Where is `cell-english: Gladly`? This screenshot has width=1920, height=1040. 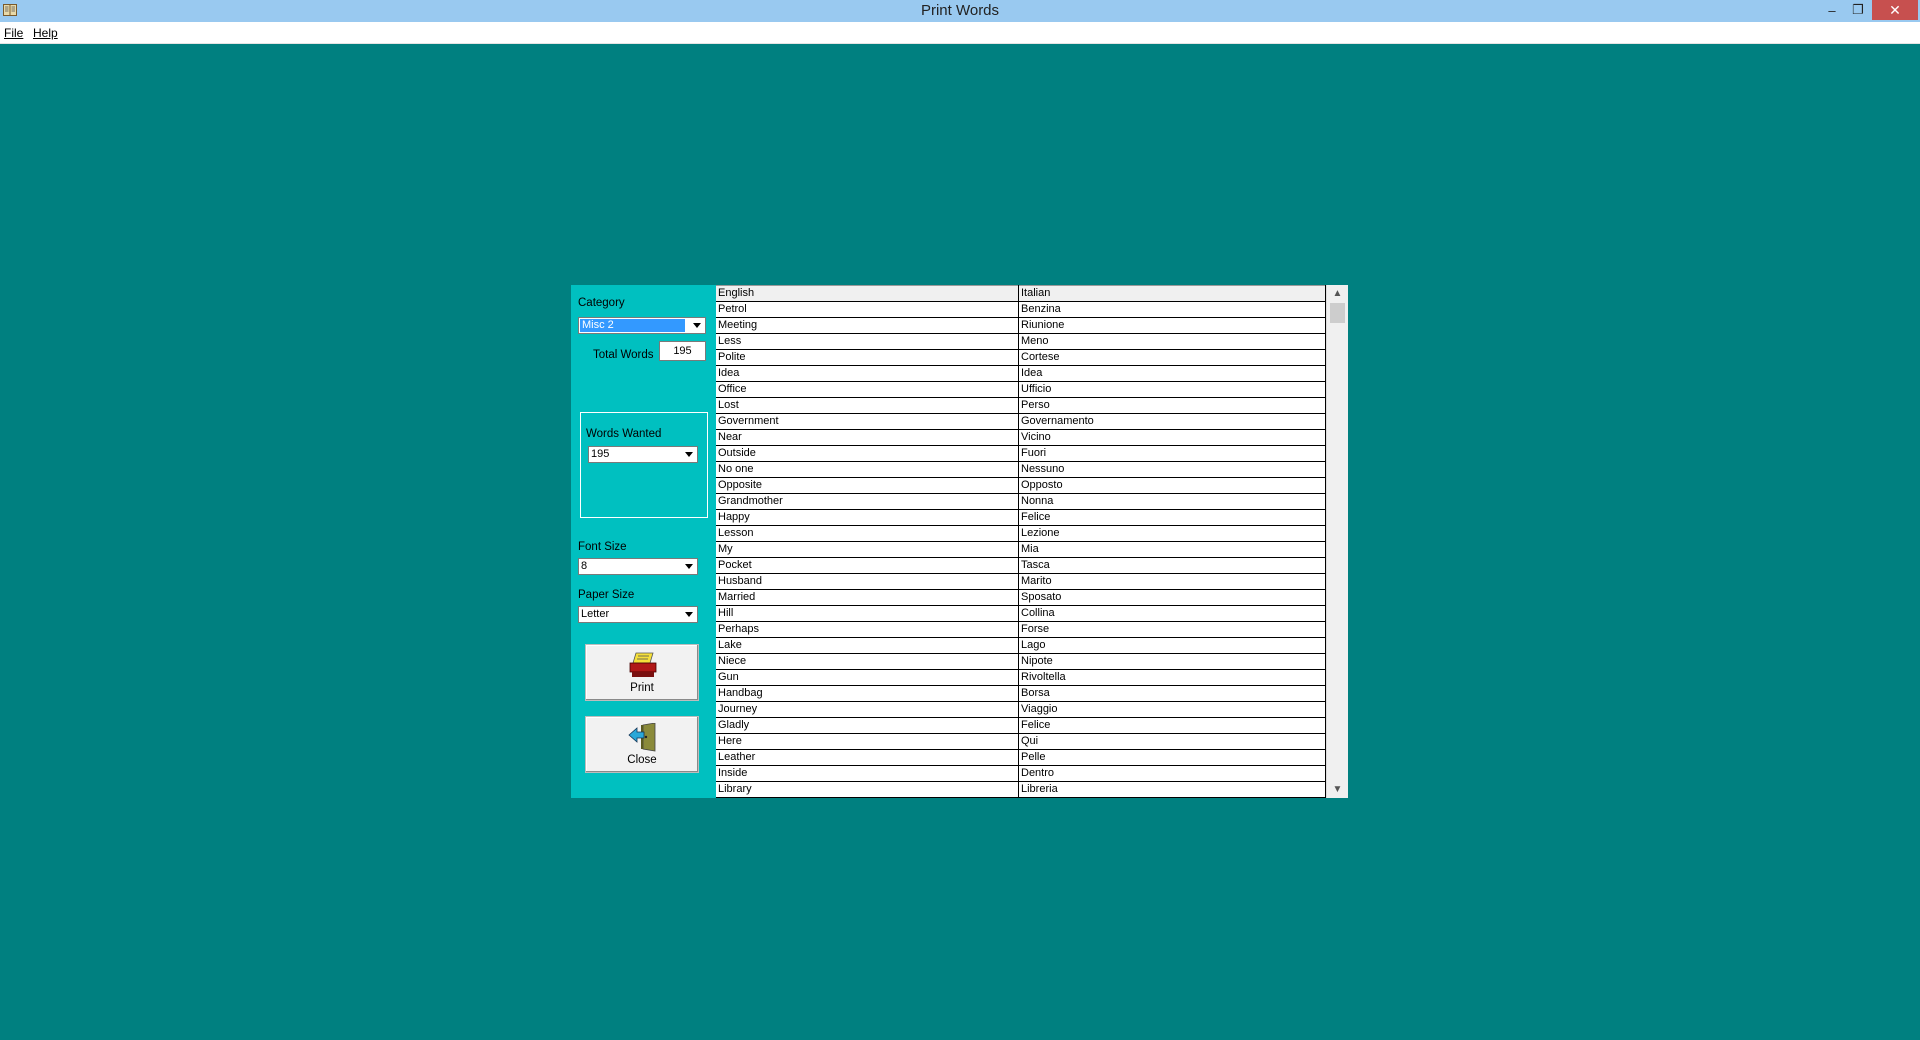 cell-english: Gladly is located at coordinates (867, 725).